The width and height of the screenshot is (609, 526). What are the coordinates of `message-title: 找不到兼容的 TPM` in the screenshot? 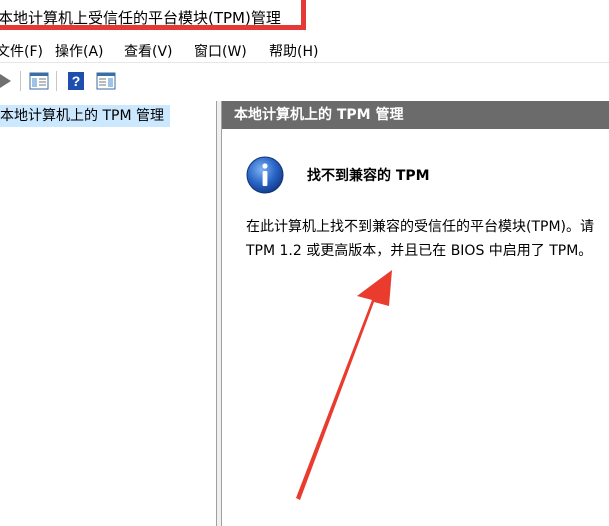 It's located at (368, 176).